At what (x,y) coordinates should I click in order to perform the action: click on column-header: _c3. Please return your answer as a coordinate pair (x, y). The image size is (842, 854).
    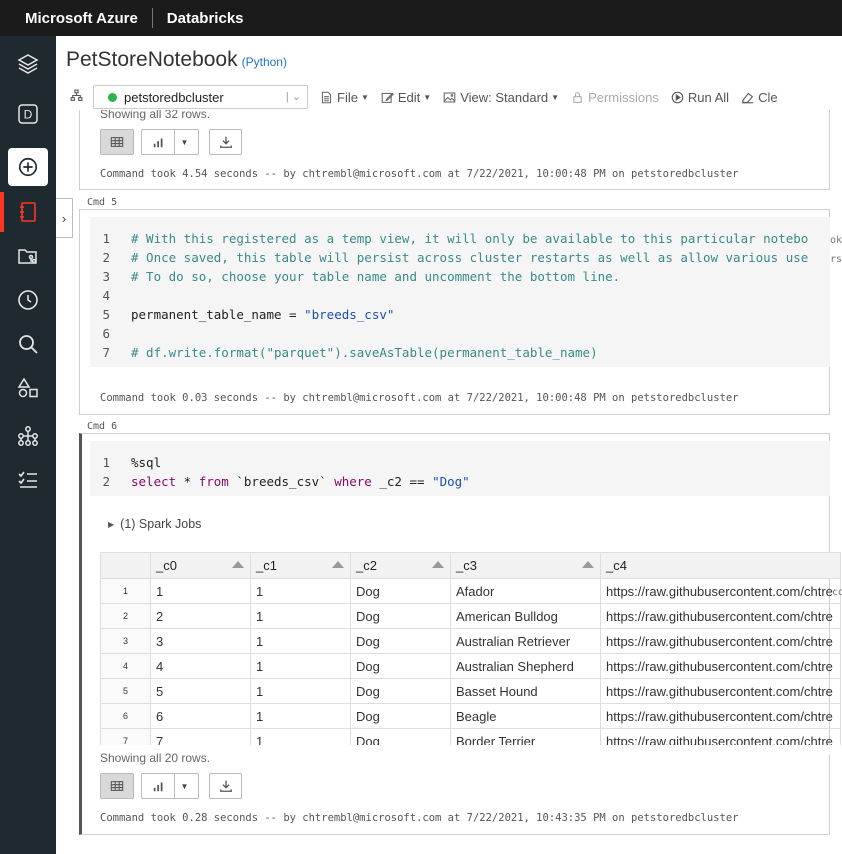
    Looking at the image, I should click on (525, 565).